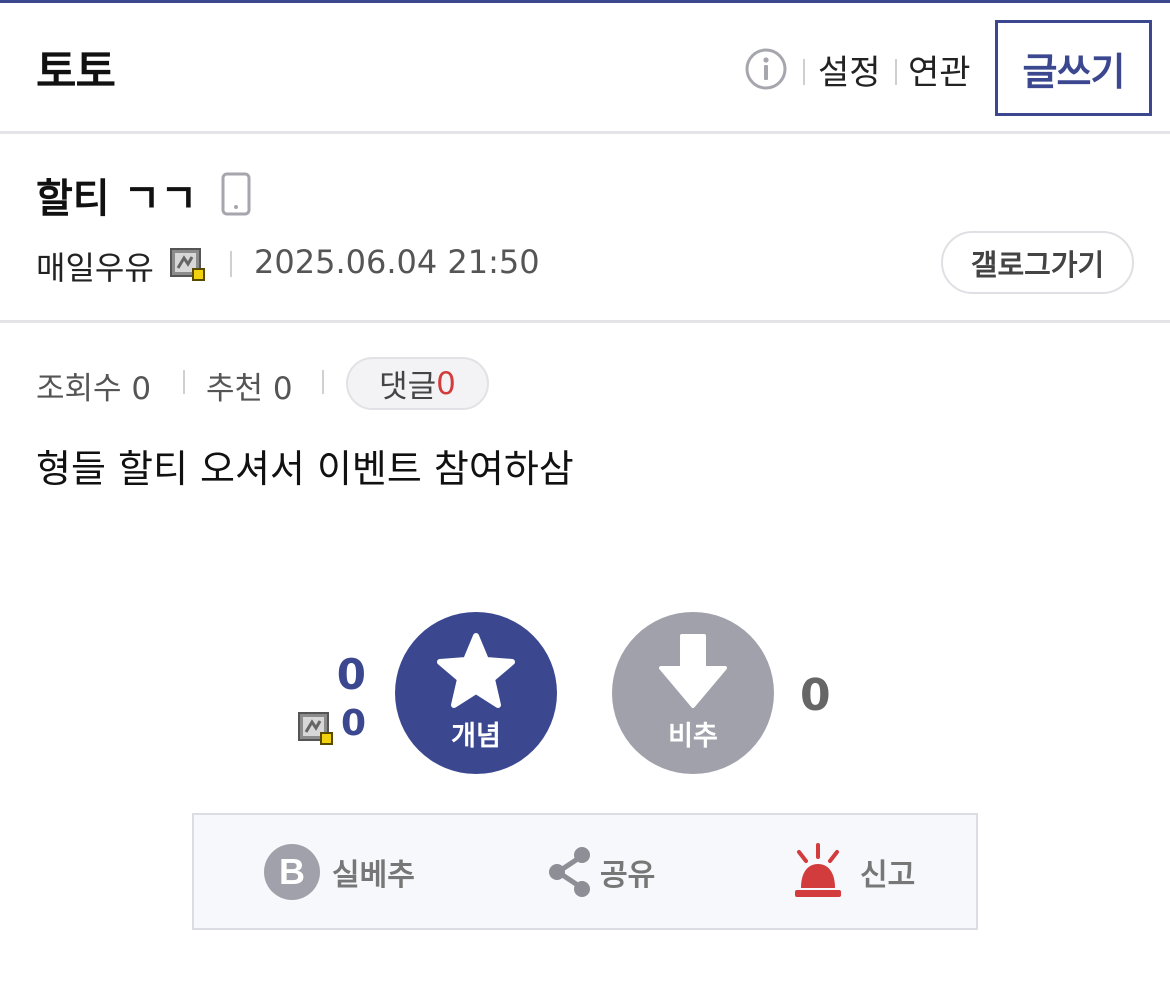 The height and width of the screenshot is (993, 1170). I want to click on recommends-stat: 추천 0, so click(249, 385).